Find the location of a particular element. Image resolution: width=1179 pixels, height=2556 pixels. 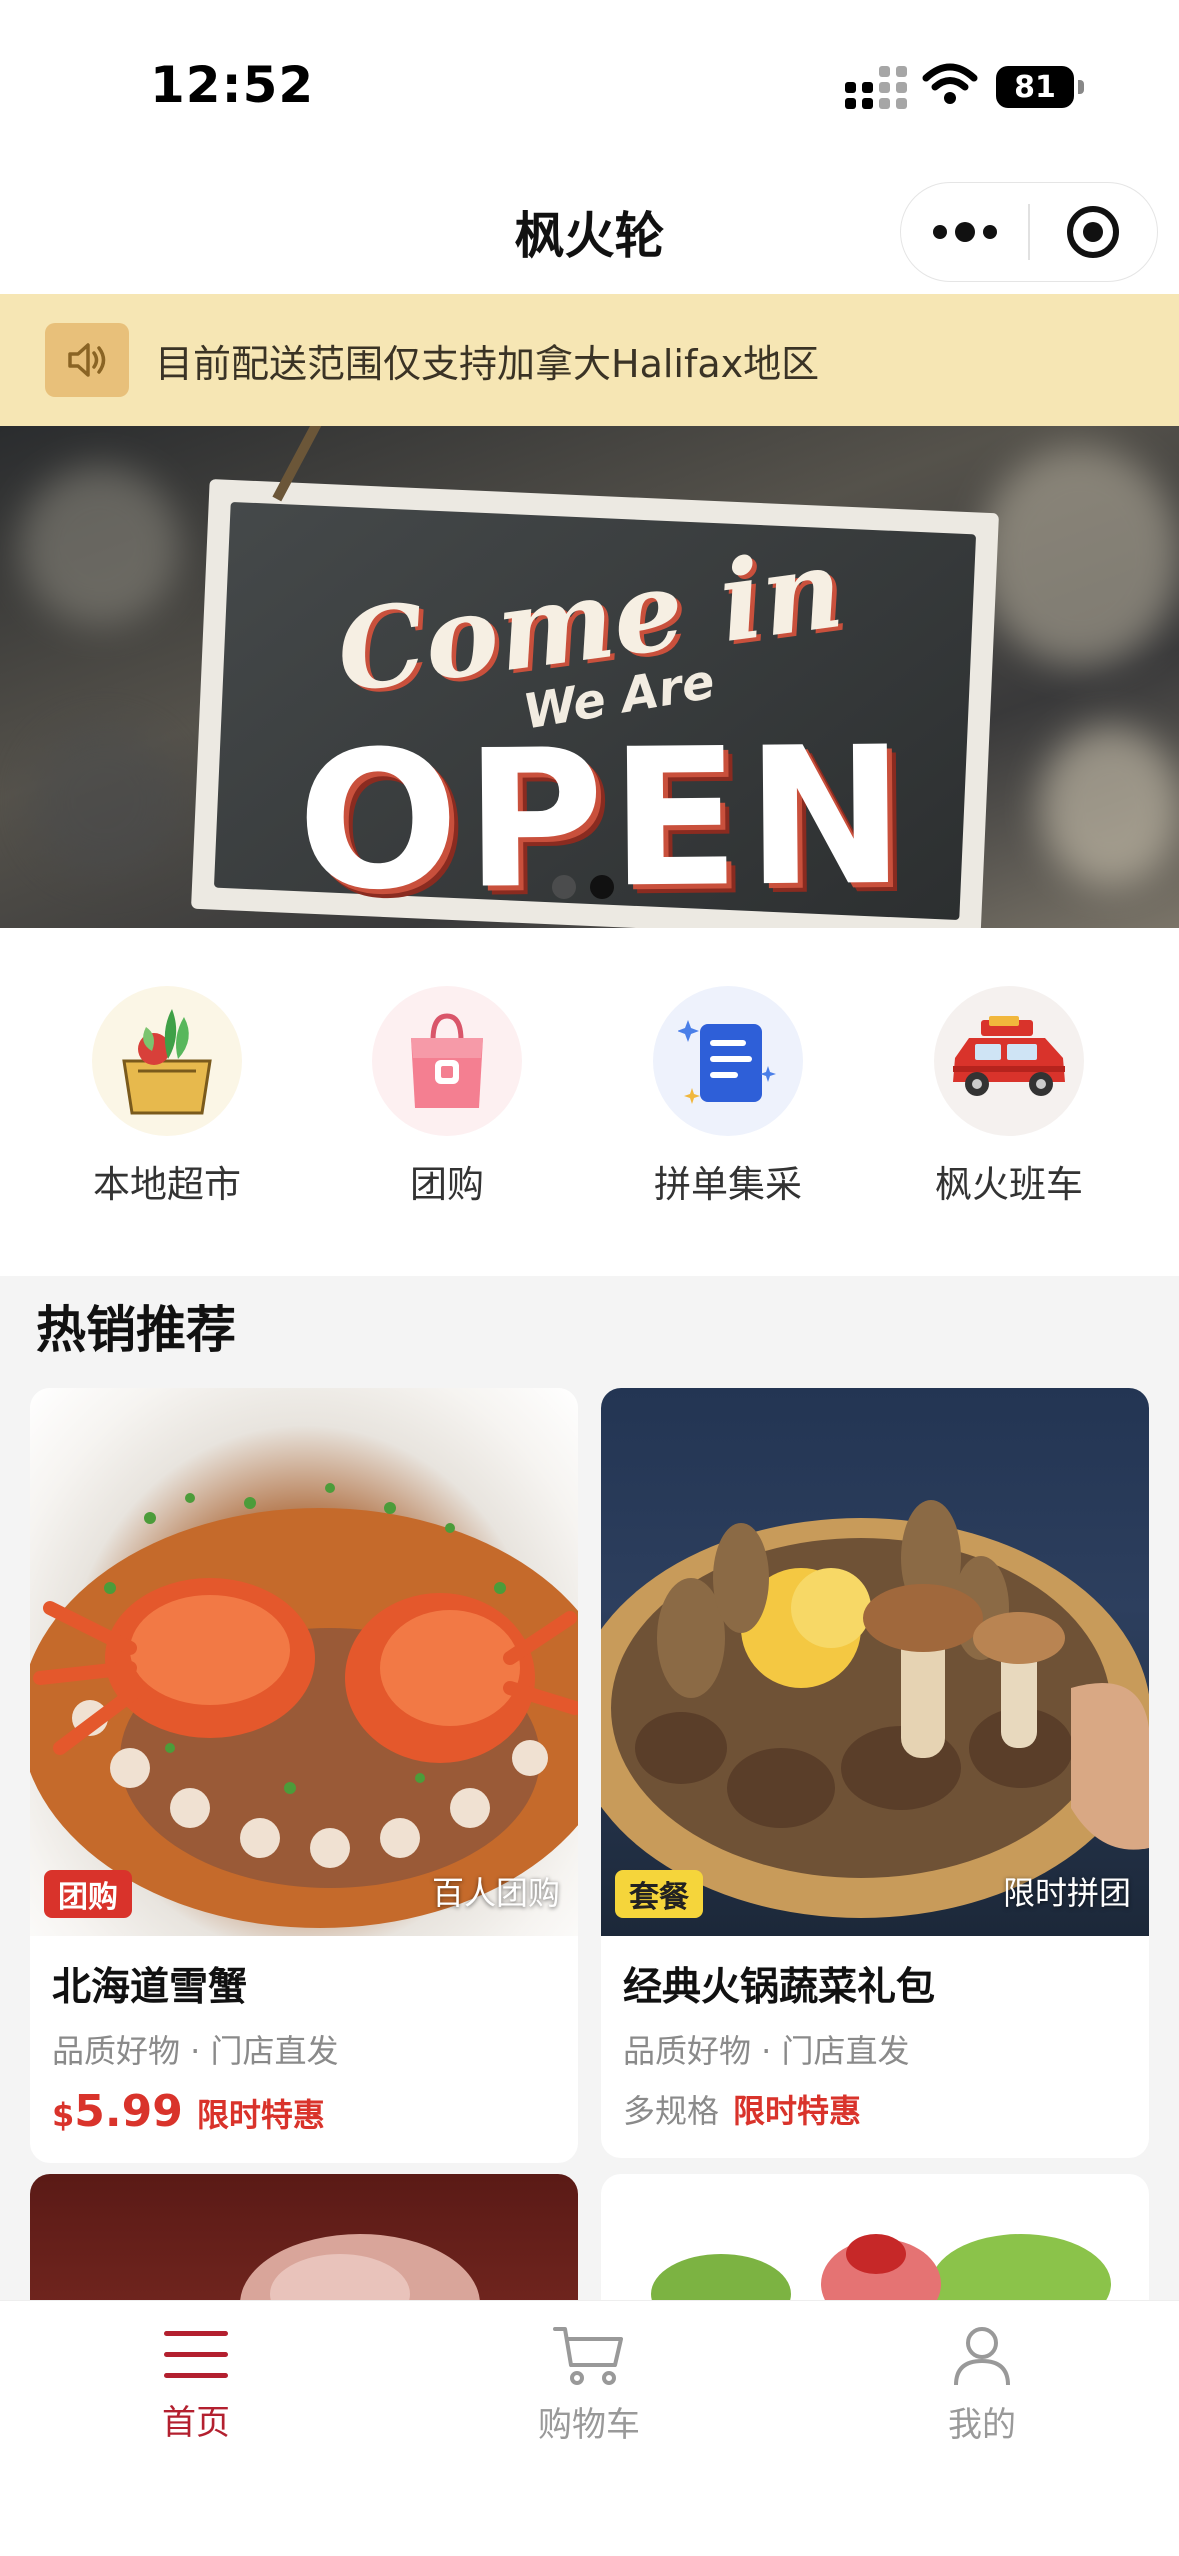

category-row: 本地超市 团购 拼单集采 枫火班车 is located at coordinates (589, 1102).